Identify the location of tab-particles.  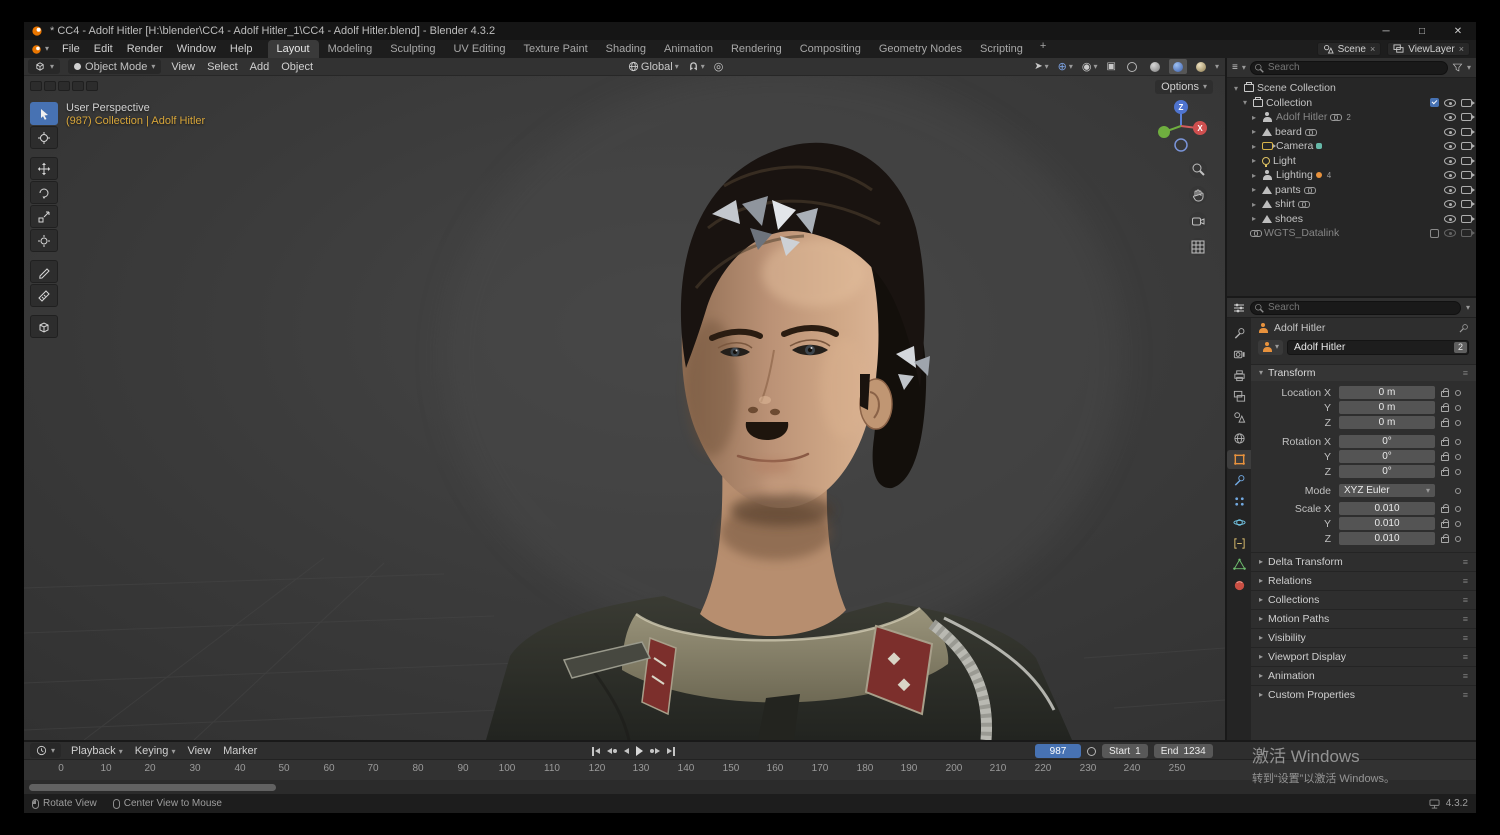
(1239, 501).